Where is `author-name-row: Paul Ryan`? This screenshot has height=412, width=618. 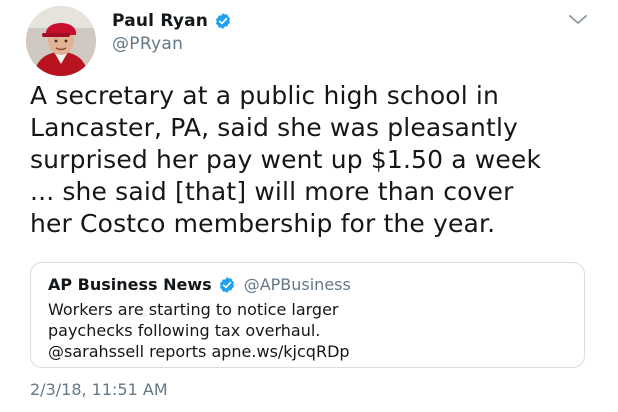 author-name-row: Paul Ryan is located at coordinates (172, 21).